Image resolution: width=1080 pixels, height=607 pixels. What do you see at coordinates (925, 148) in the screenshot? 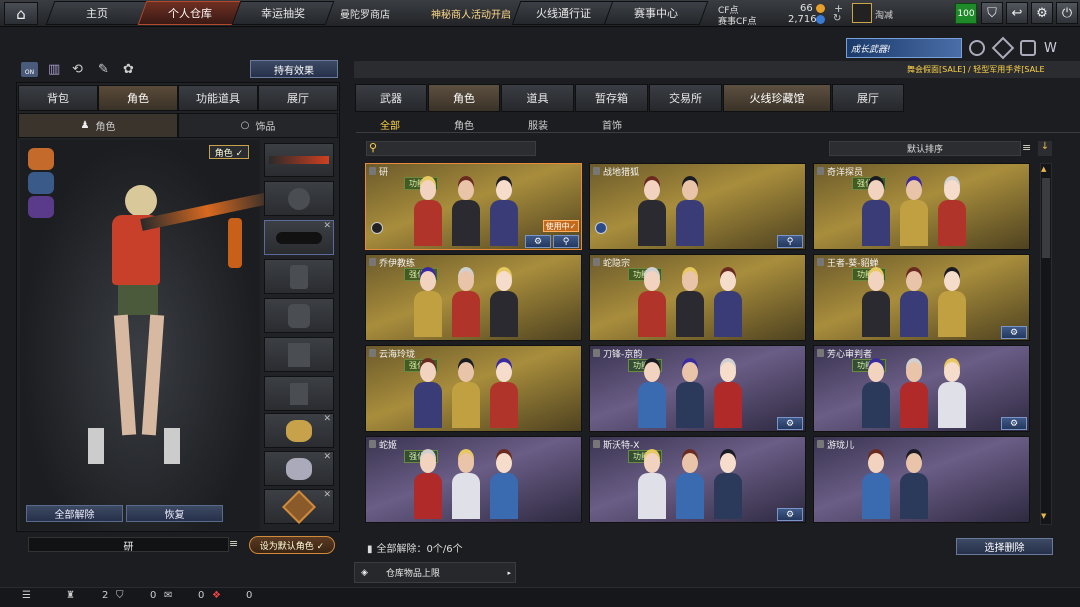
I see `sort-select: 默认排序` at bounding box center [925, 148].